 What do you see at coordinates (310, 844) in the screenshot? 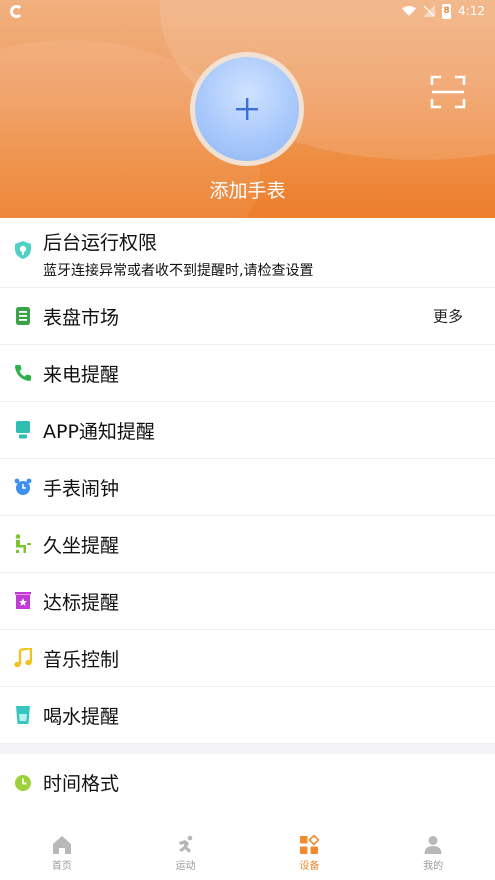
I see `device-icon` at bounding box center [310, 844].